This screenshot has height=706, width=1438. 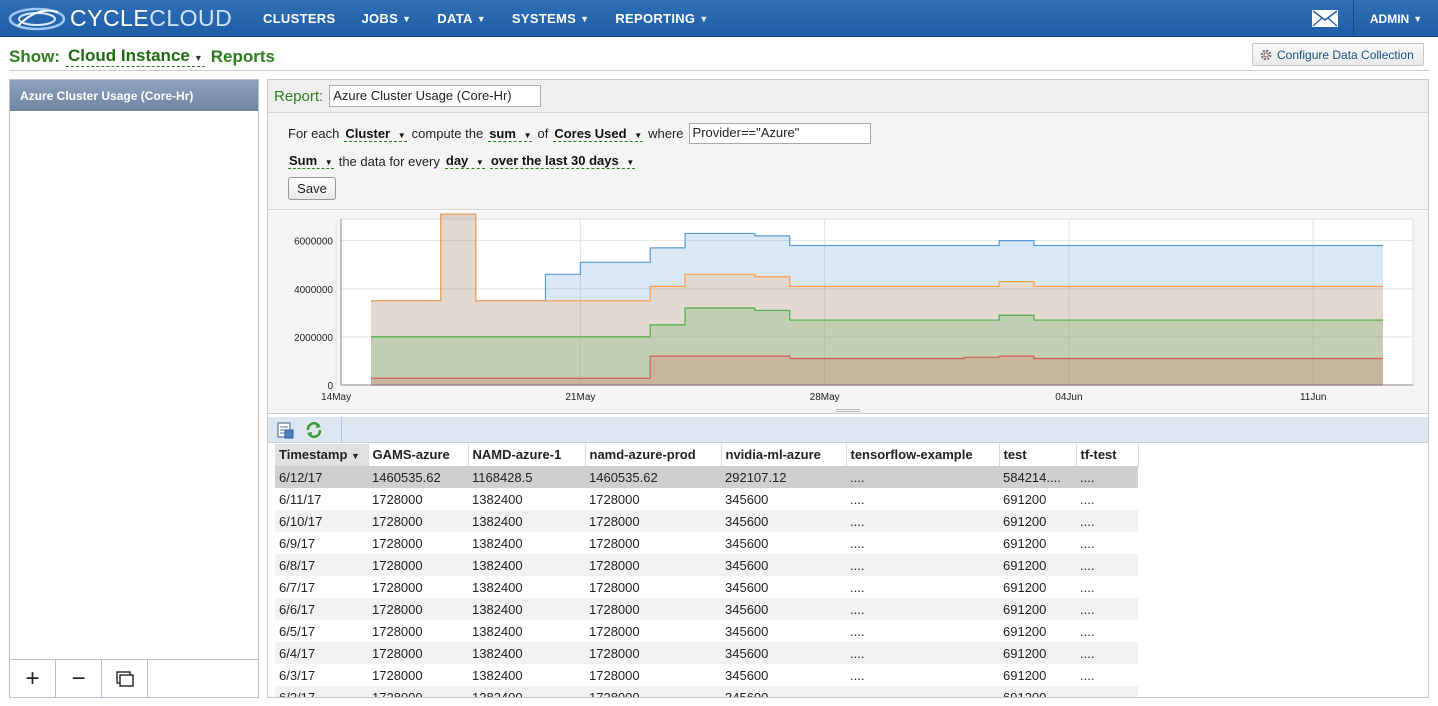 What do you see at coordinates (1338, 54) in the screenshot?
I see `configure-data-collection-button: Configure Data Collection` at bounding box center [1338, 54].